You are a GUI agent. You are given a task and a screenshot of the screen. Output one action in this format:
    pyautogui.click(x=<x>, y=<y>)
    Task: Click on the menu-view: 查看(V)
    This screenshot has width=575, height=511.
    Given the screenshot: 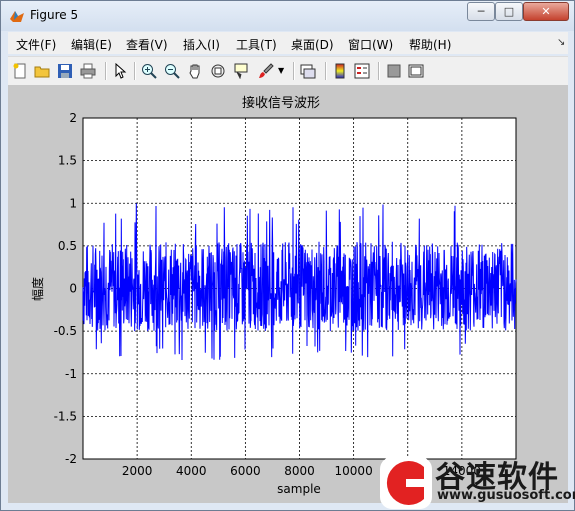 What is the action you would take?
    pyautogui.click(x=147, y=44)
    